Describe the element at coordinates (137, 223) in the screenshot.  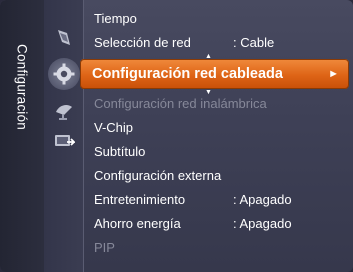
I see `menu-item-label: Ahorro energía` at that location.